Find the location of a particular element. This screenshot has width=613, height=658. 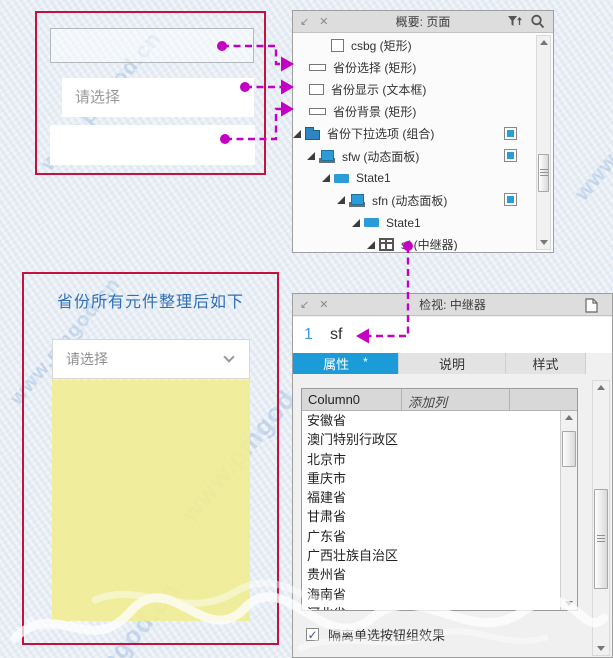

grid-row: 广东省 is located at coordinates (431, 536).